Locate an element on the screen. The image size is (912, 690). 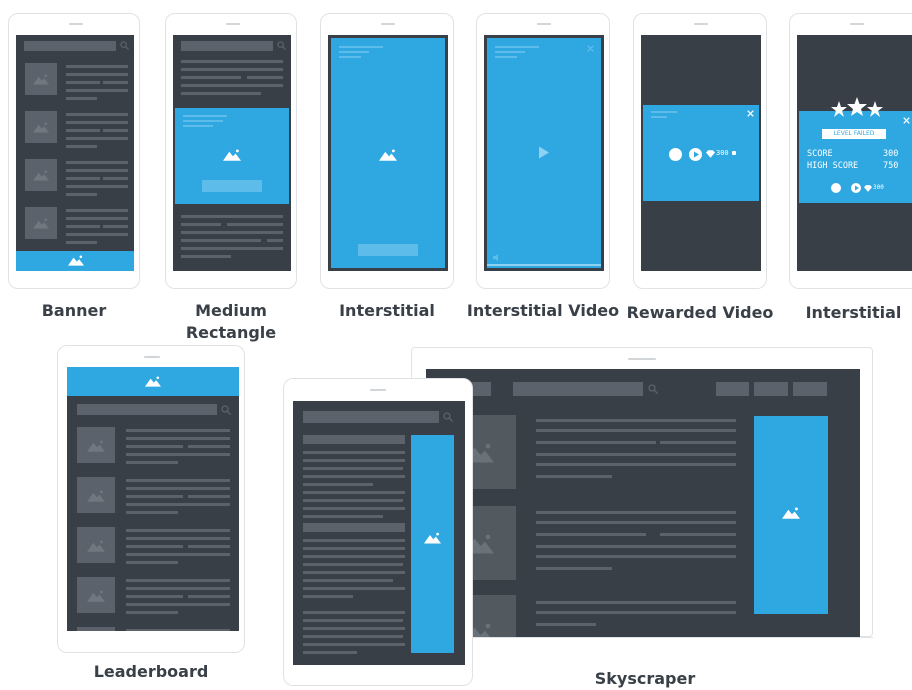
rewarded-video-phone: 300 is located at coordinates (700, 151).